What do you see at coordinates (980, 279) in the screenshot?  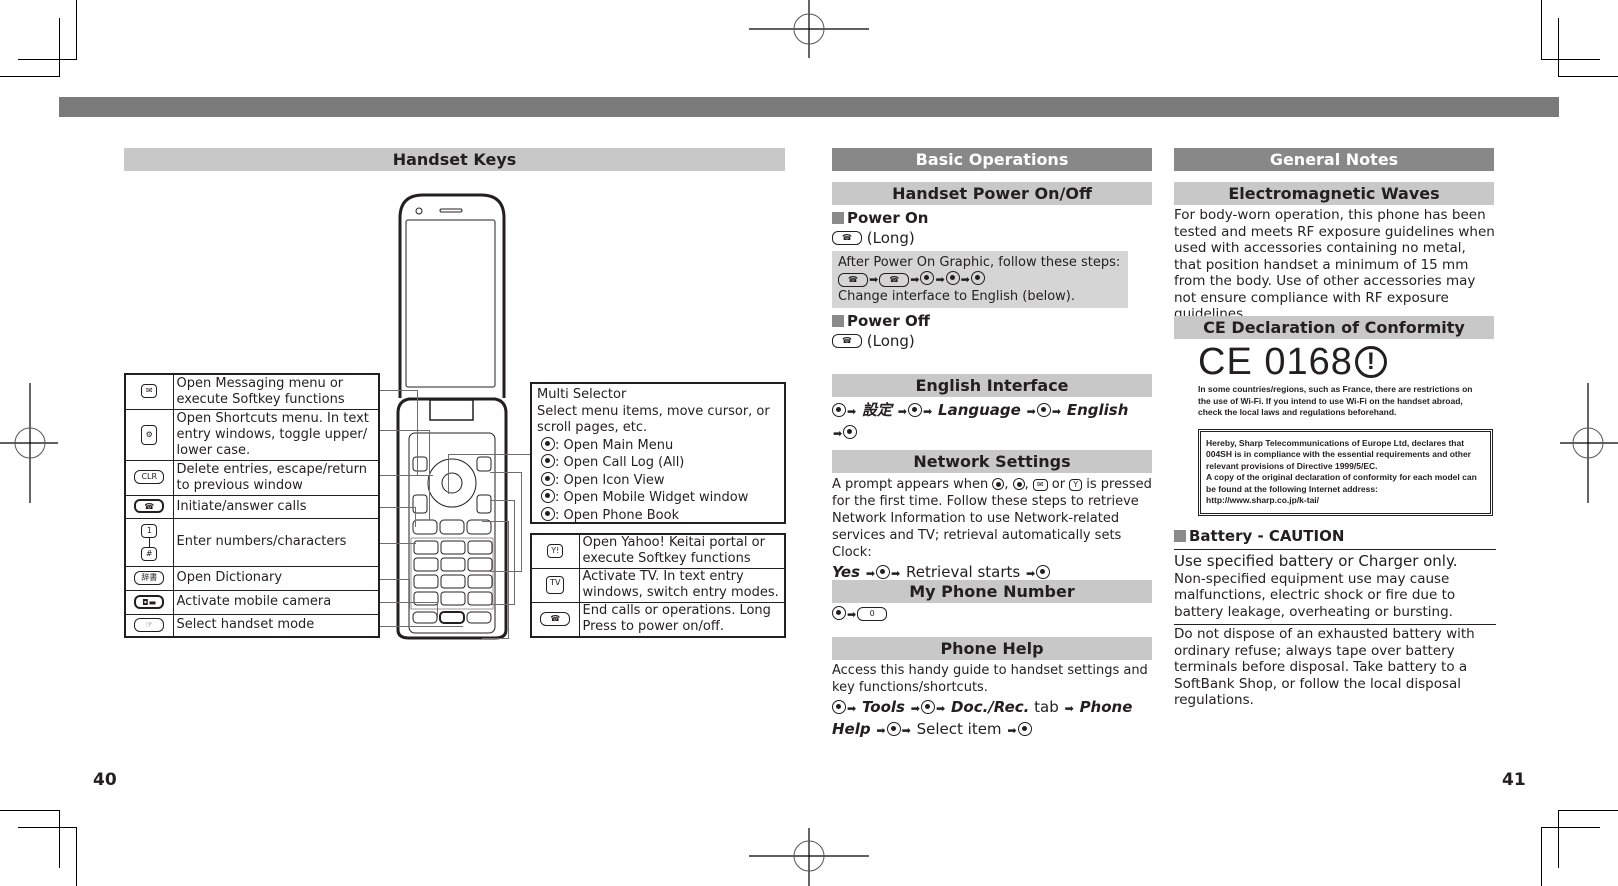 I see `power-on-key-sequence: ☎ ➡ ☎ ➡ ➡ ➡` at bounding box center [980, 279].